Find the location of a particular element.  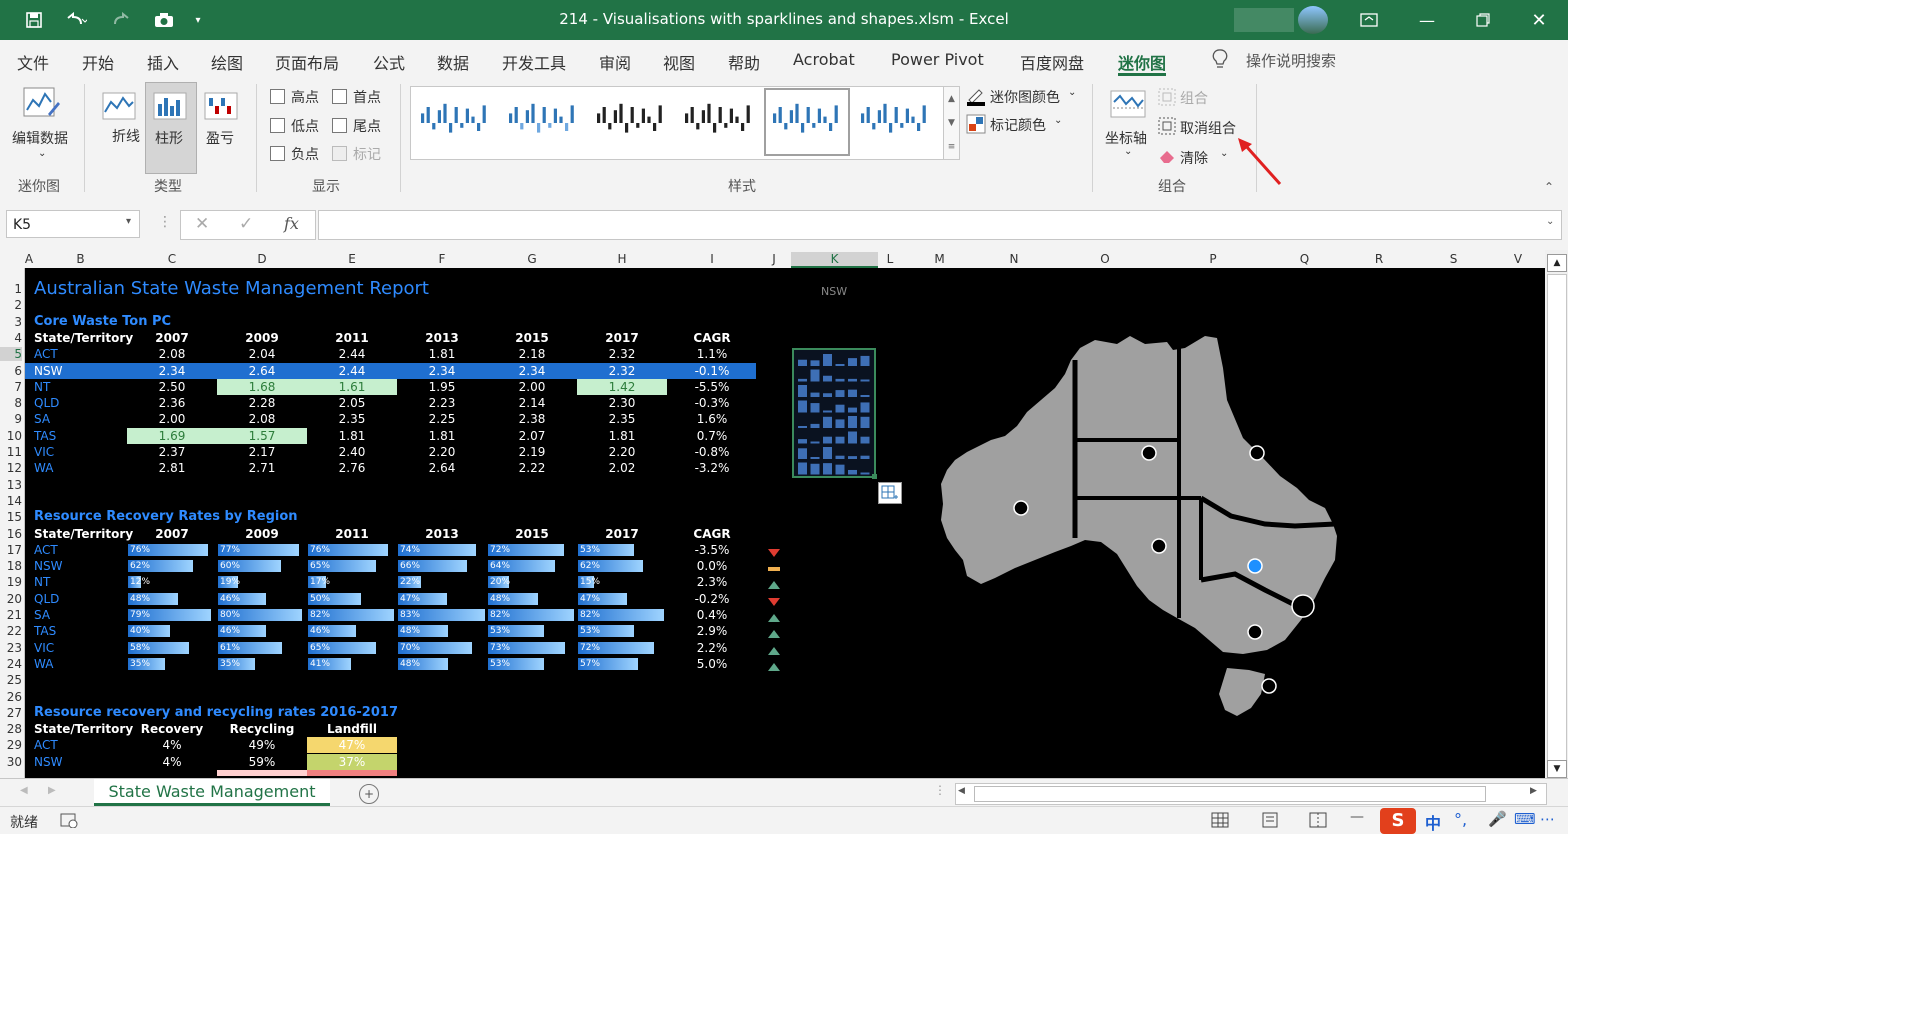

column-header-selected: K is located at coordinates (834, 260).